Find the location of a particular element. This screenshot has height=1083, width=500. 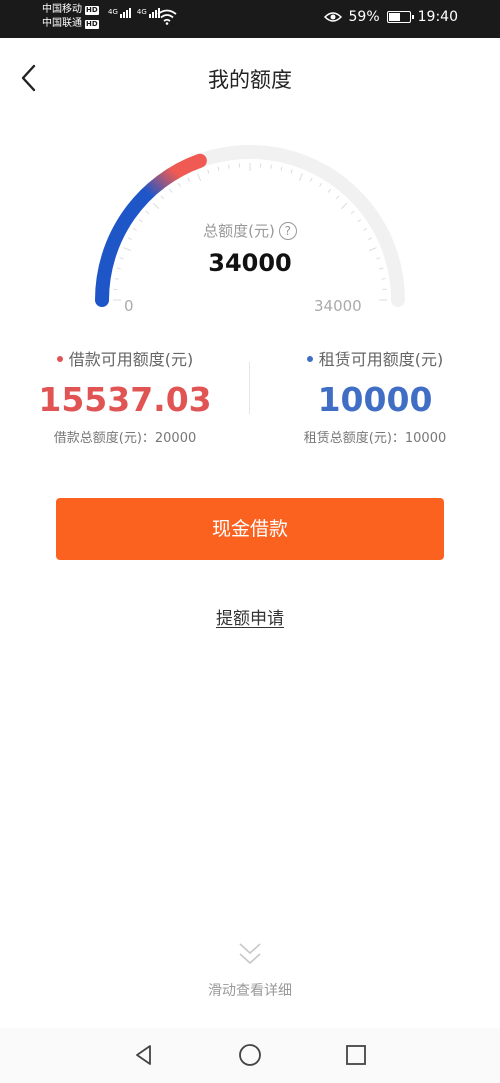

increase-quota-row: 提额申请 is located at coordinates (250, 616).